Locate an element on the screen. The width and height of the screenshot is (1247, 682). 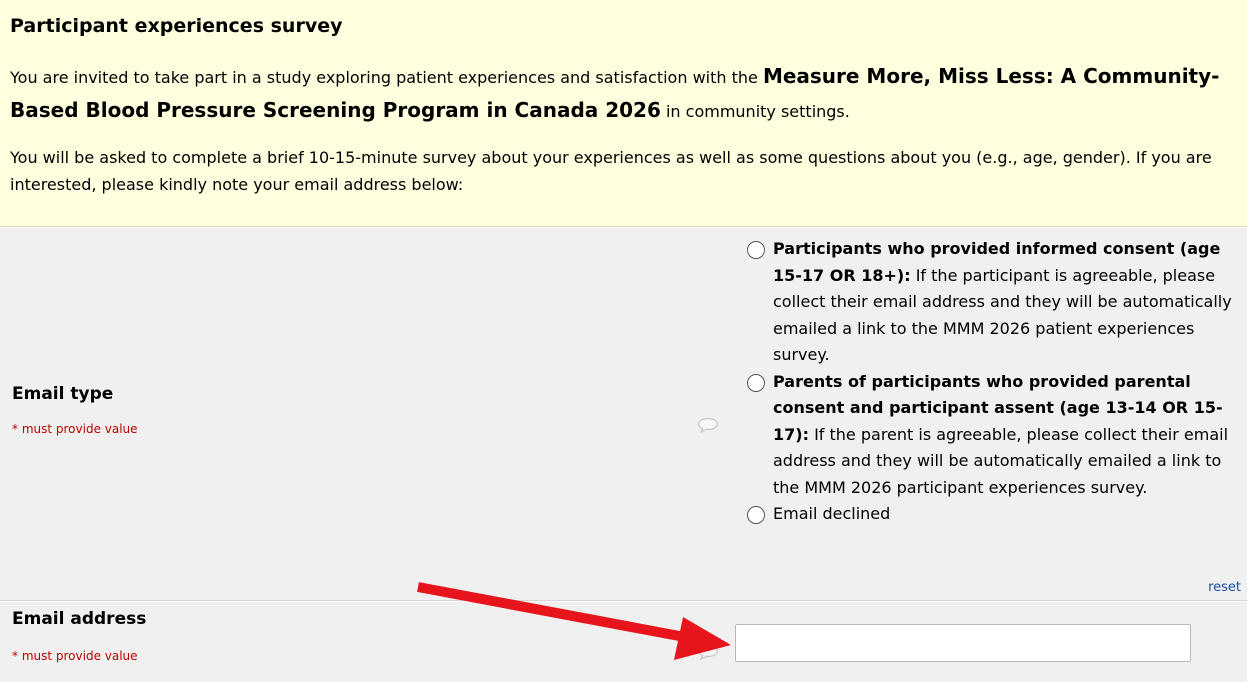
option-declined-text: Email declined is located at coordinates (832, 513).